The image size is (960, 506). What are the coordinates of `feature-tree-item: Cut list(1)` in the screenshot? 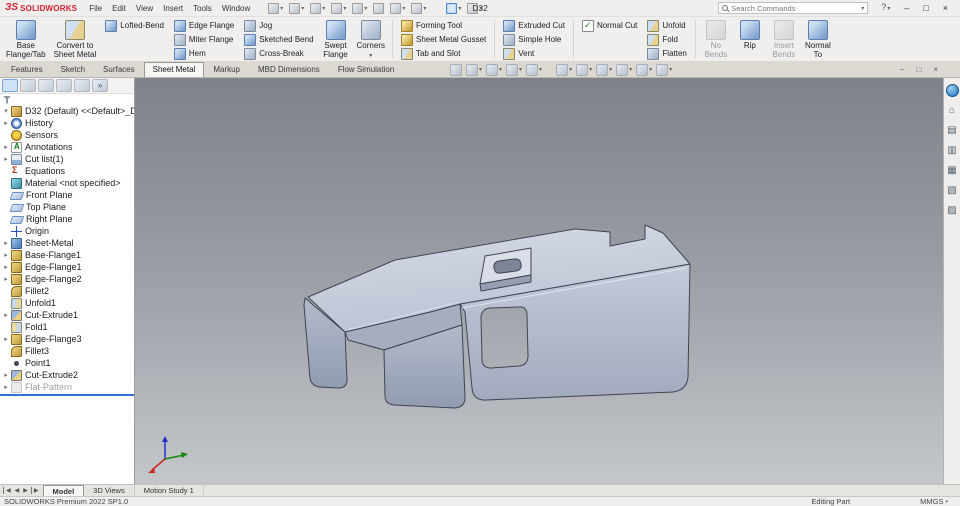 It's located at (67, 159).